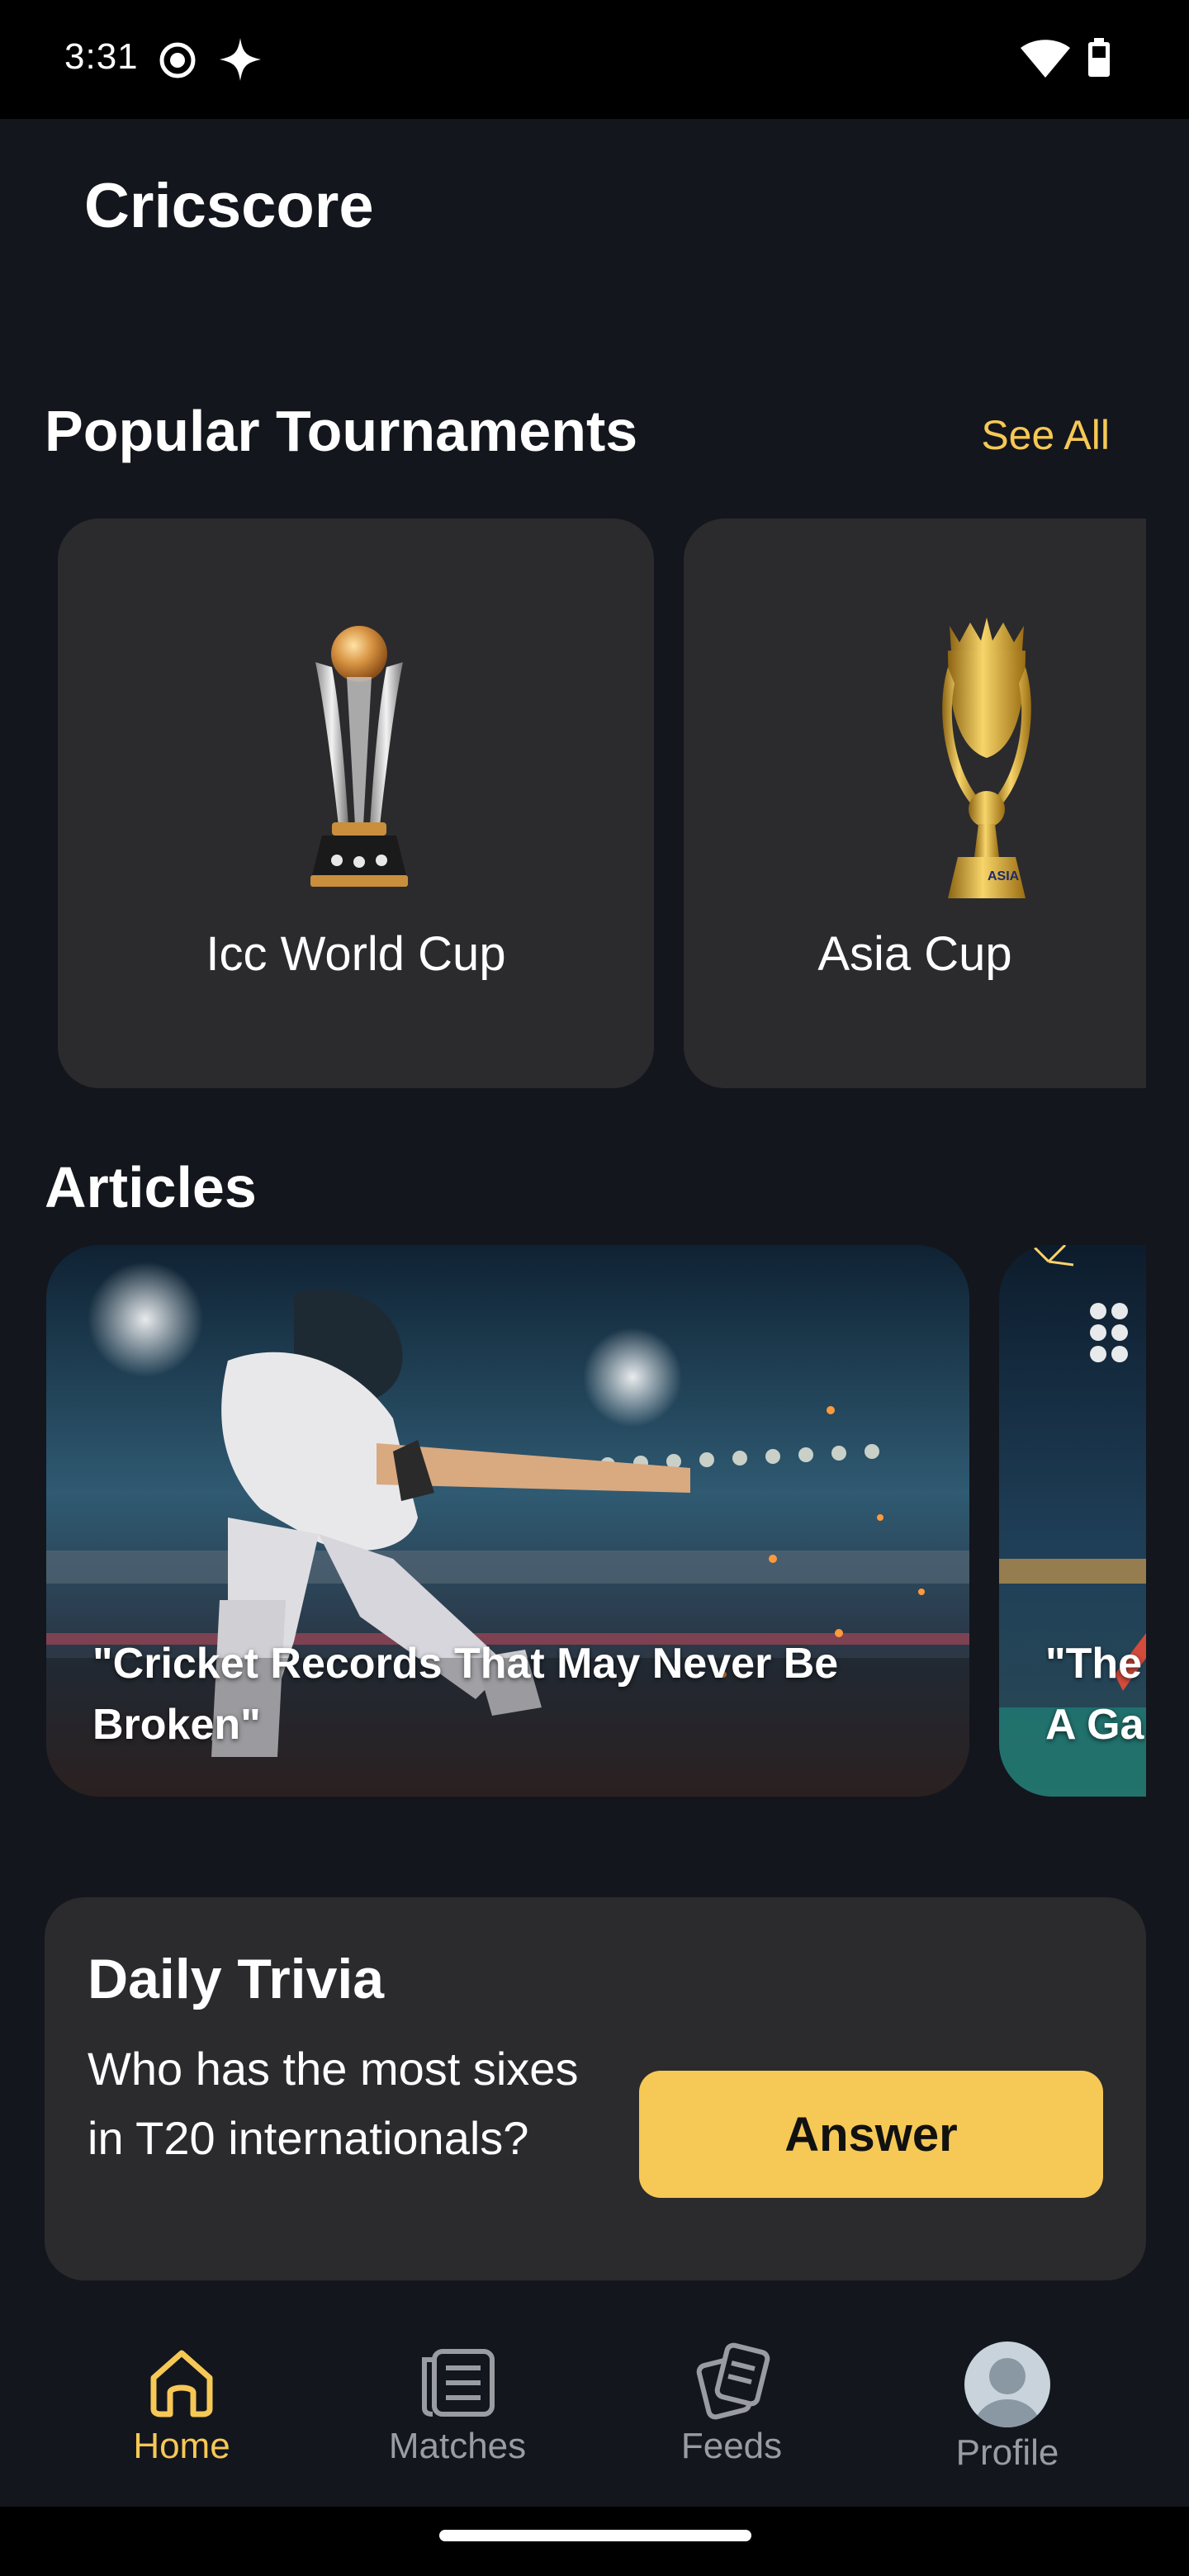  Describe the element at coordinates (1004, 876) in the screenshot. I see `asia-cup-trophy-lettering: ASIA` at that location.